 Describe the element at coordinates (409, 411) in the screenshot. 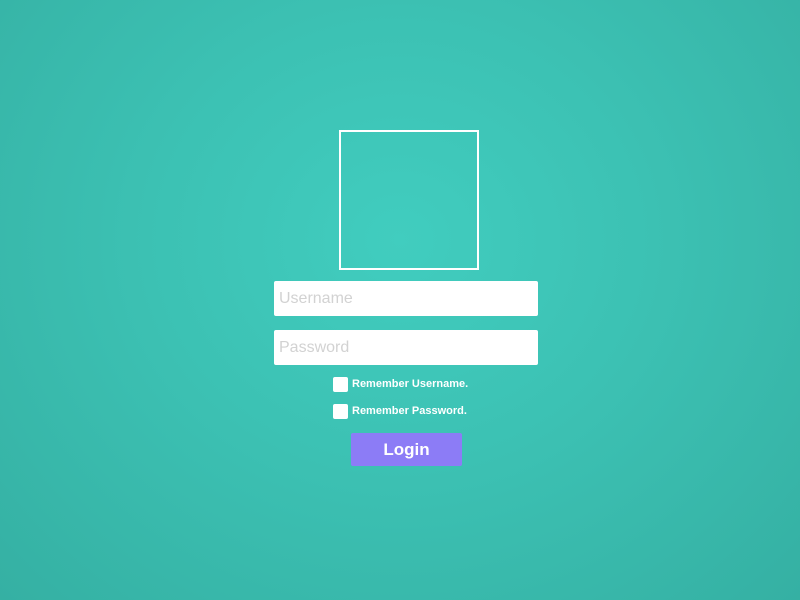

I see `remember-password-label: Remember Password.` at that location.